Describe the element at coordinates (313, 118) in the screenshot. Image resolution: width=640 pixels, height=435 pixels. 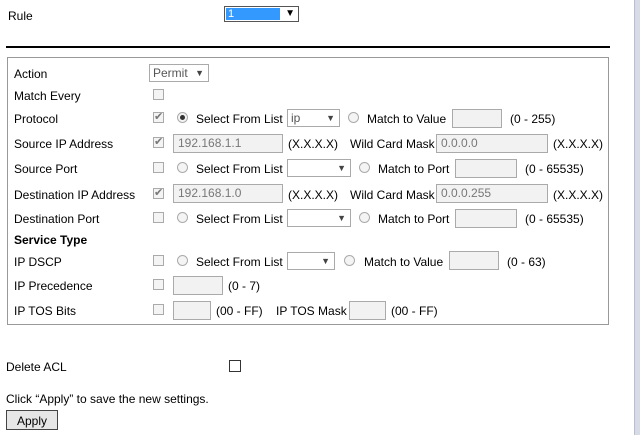
I see `protocol-list-select: ip ▼` at that location.